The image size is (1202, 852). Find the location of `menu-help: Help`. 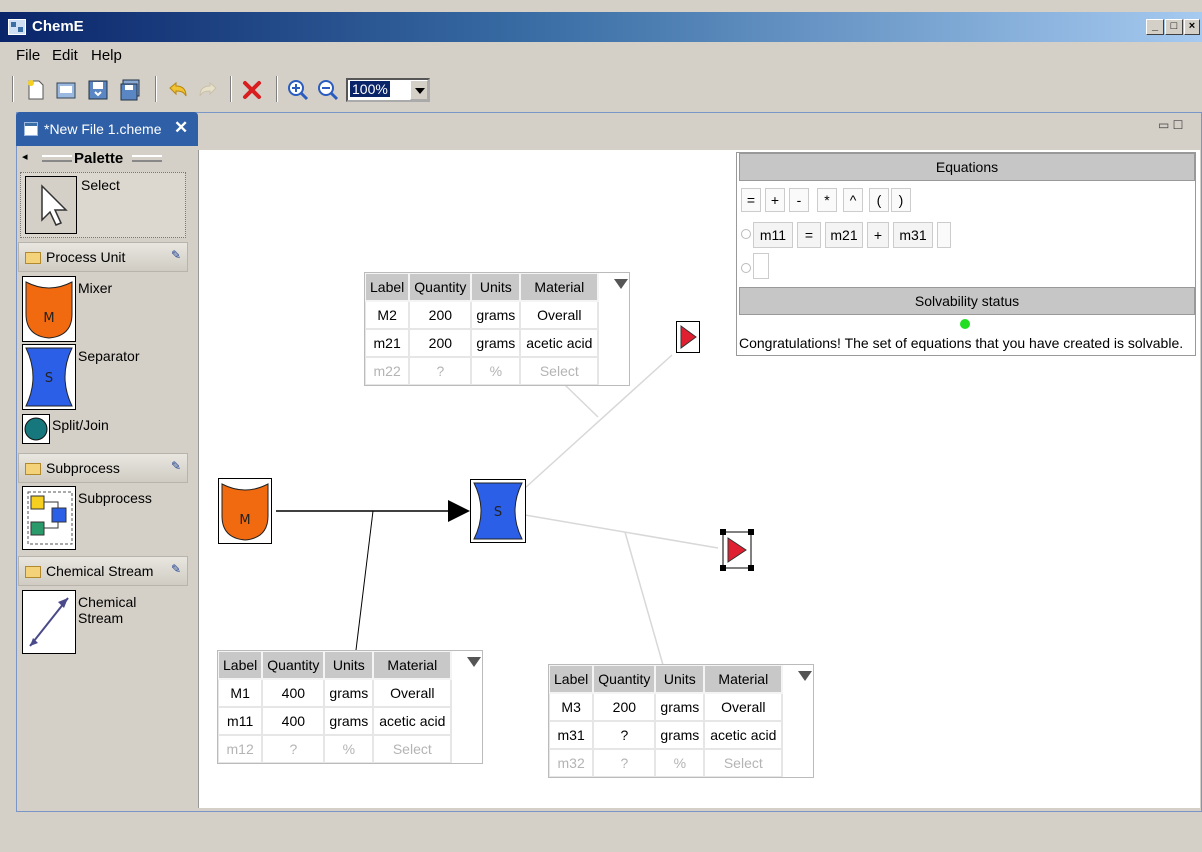

menu-help: Help is located at coordinates (106, 55).